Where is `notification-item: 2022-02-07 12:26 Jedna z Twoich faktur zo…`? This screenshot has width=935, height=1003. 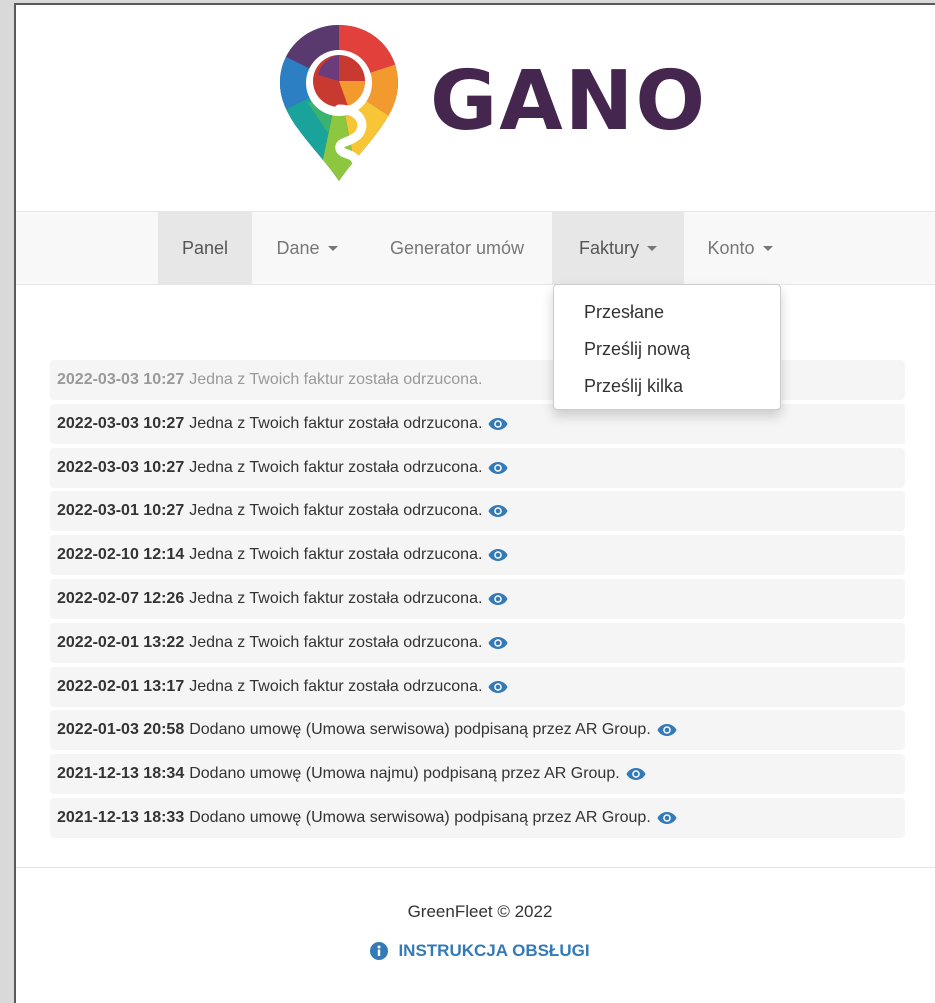 notification-item: 2022-02-07 12:26 Jedna z Twoich faktur zo… is located at coordinates (477, 598).